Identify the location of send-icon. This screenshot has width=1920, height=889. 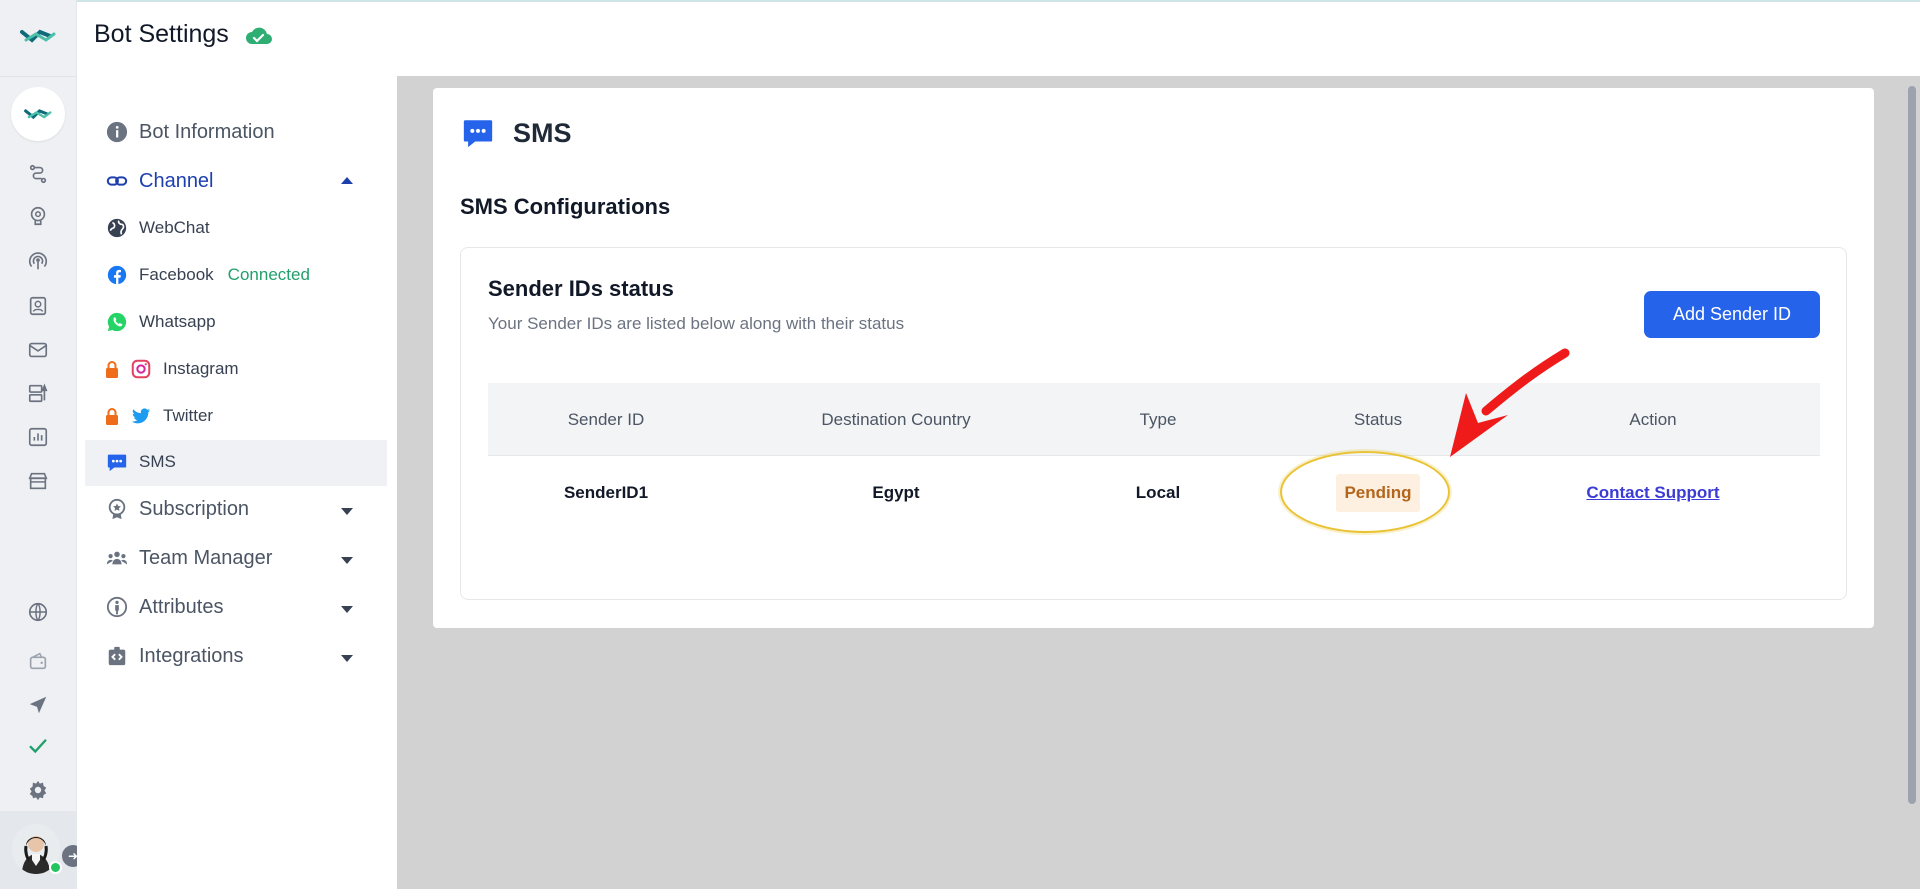
(38, 705).